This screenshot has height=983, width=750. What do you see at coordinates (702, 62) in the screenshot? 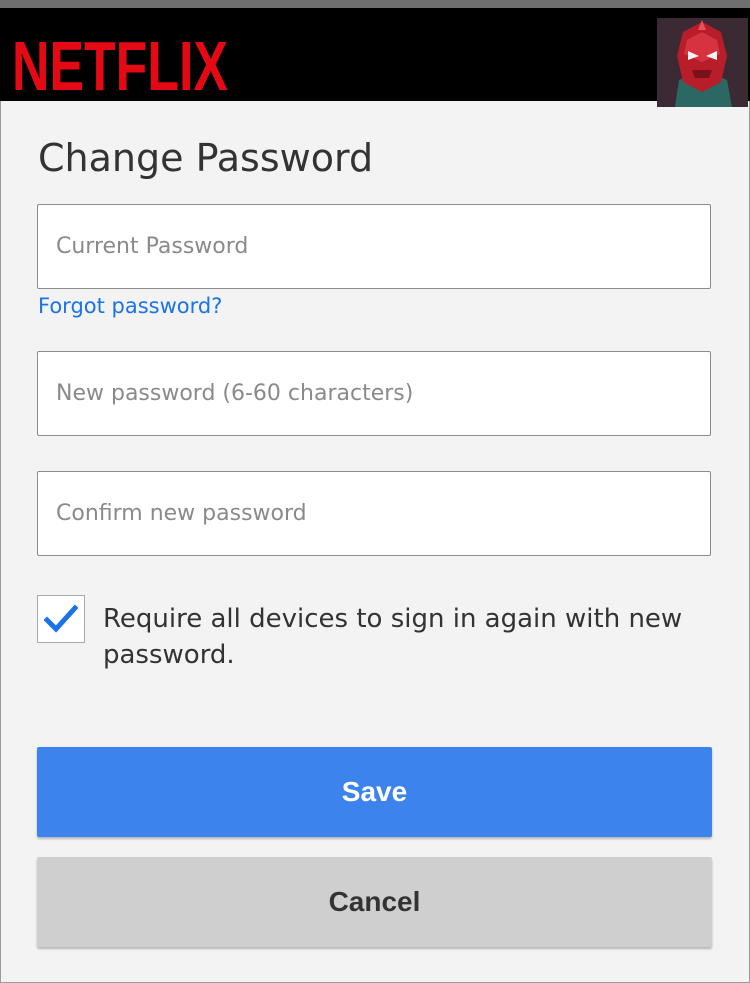
I see `profile-avatar-icon` at bounding box center [702, 62].